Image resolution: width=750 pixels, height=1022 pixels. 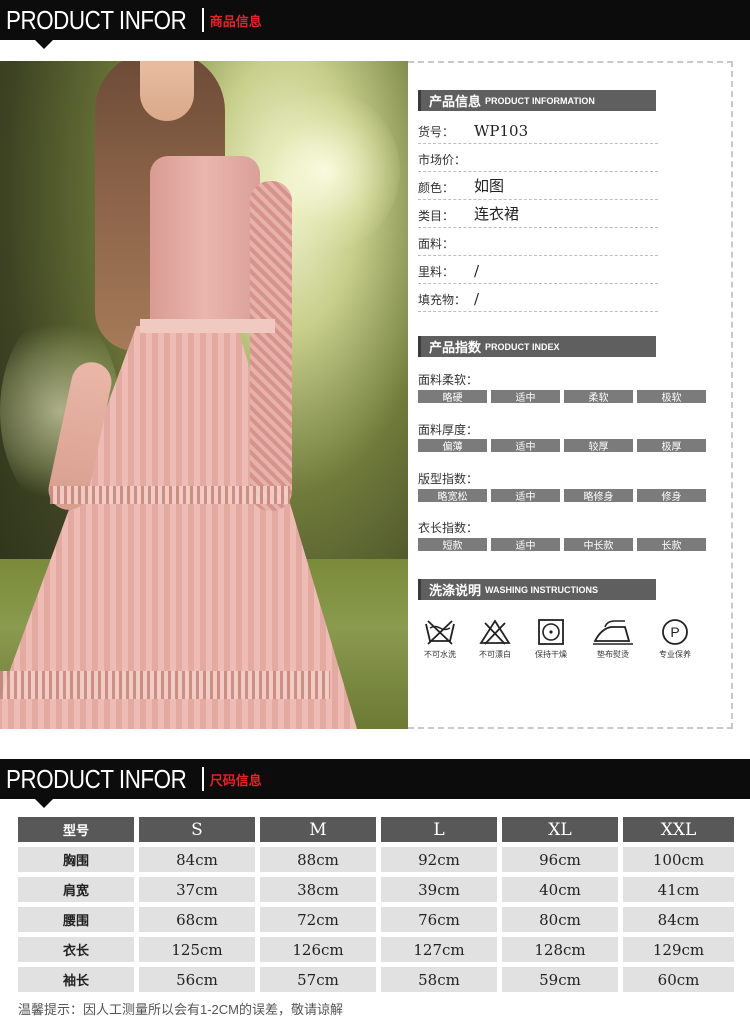 What do you see at coordinates (448, 528) in the screenshot?
I see `index-label-length: 衣长指数：` at bounding box center [448, 528].